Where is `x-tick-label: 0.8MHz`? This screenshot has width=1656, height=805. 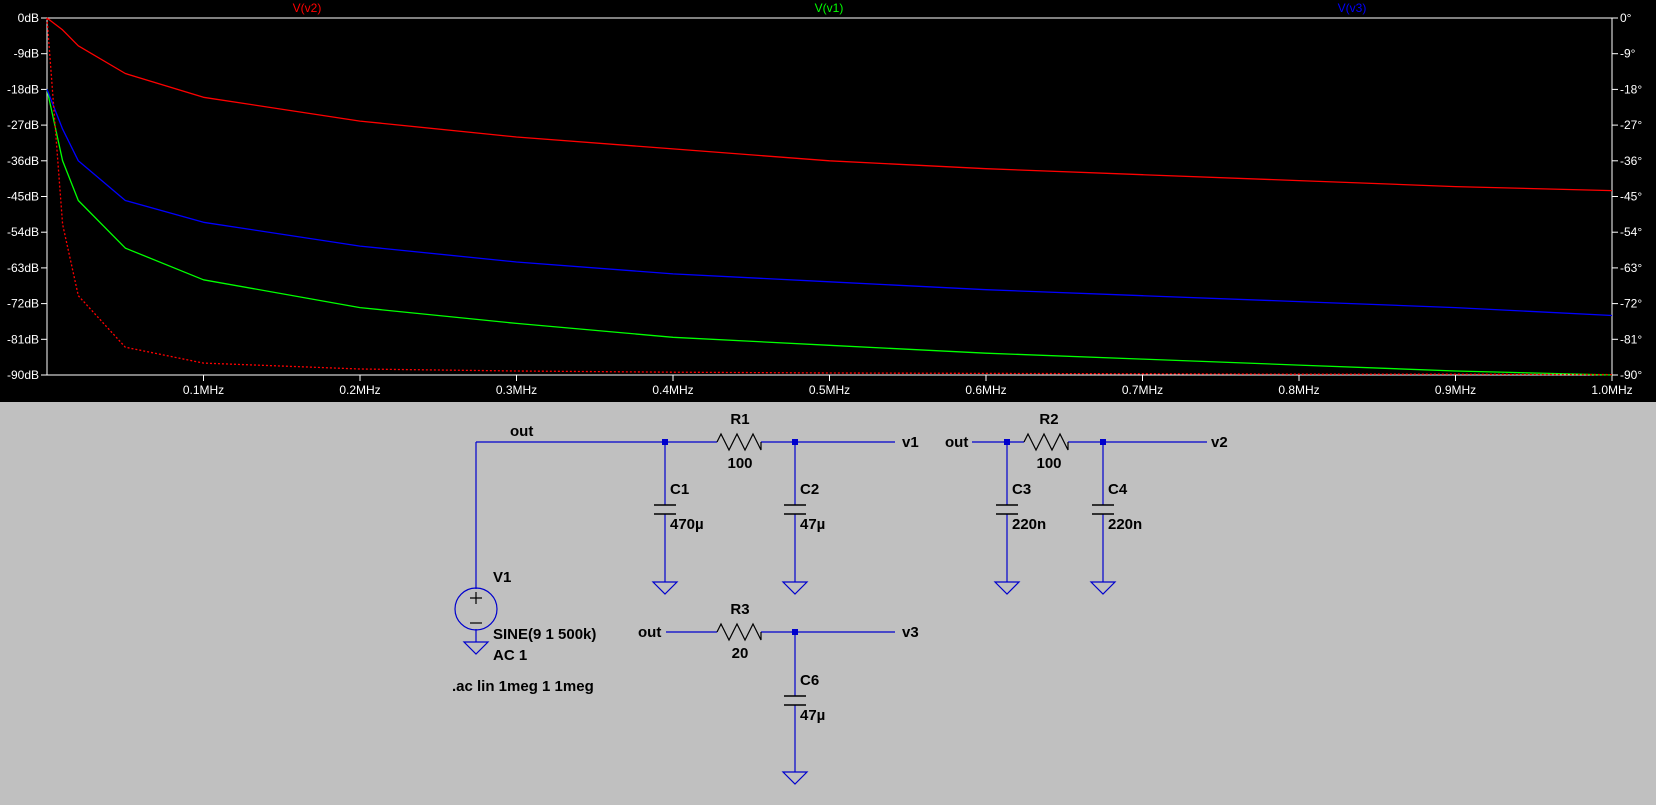 x-tick-label: 0.8MHz is located at coordinates (1298, 390).